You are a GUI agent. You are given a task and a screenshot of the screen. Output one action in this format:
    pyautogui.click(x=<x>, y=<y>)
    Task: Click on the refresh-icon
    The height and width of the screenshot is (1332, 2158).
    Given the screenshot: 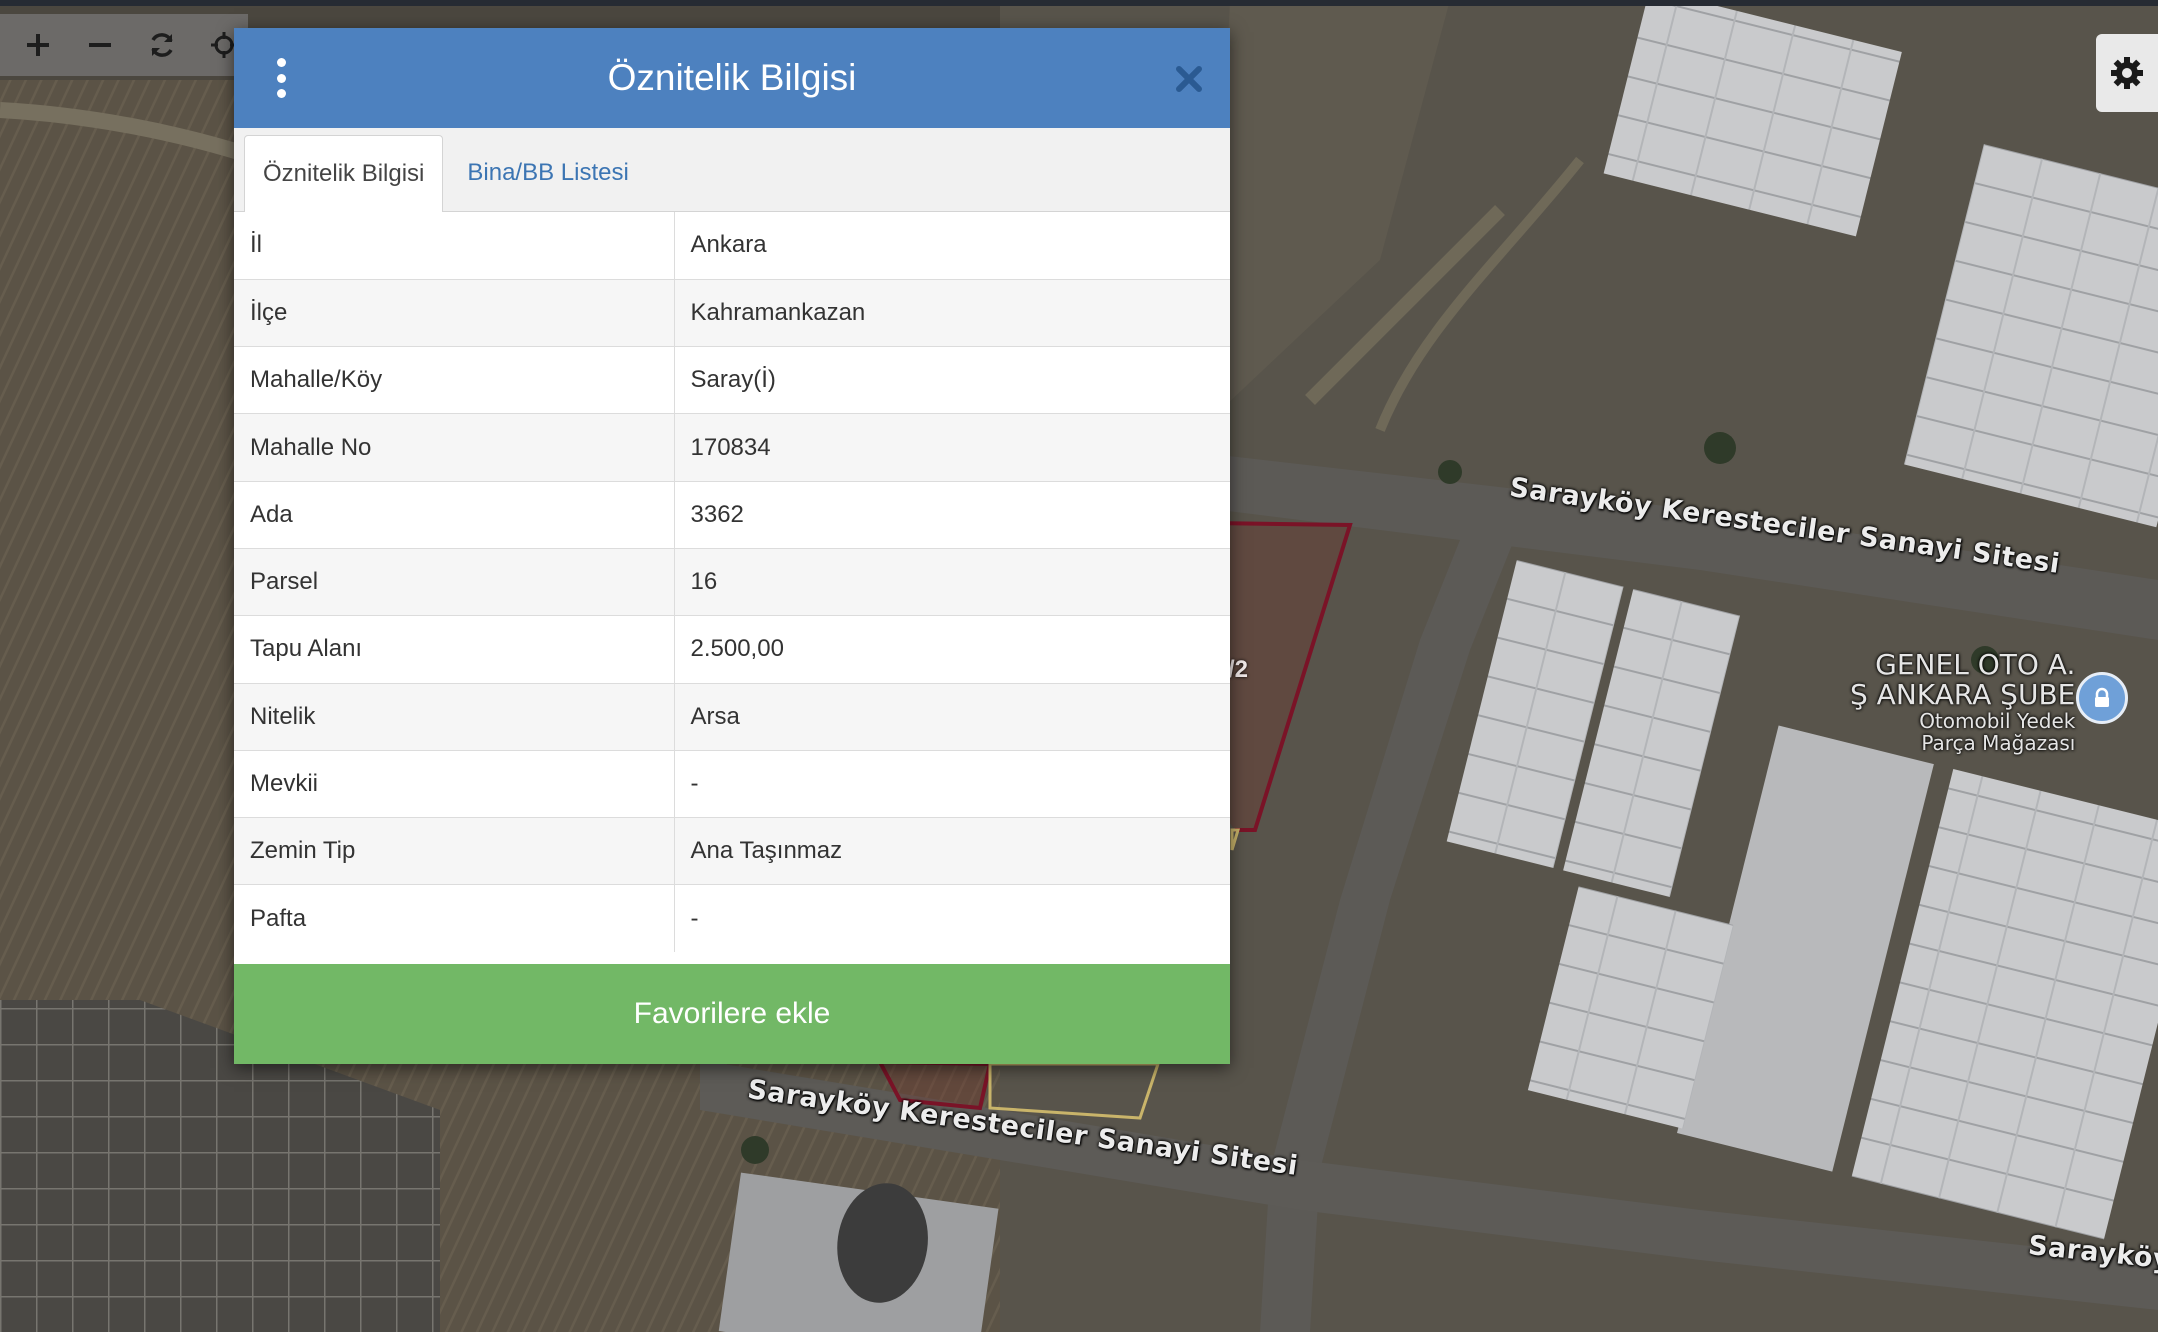 What is the action you would take?
    pyautogui.click(x=162, y=45)
    